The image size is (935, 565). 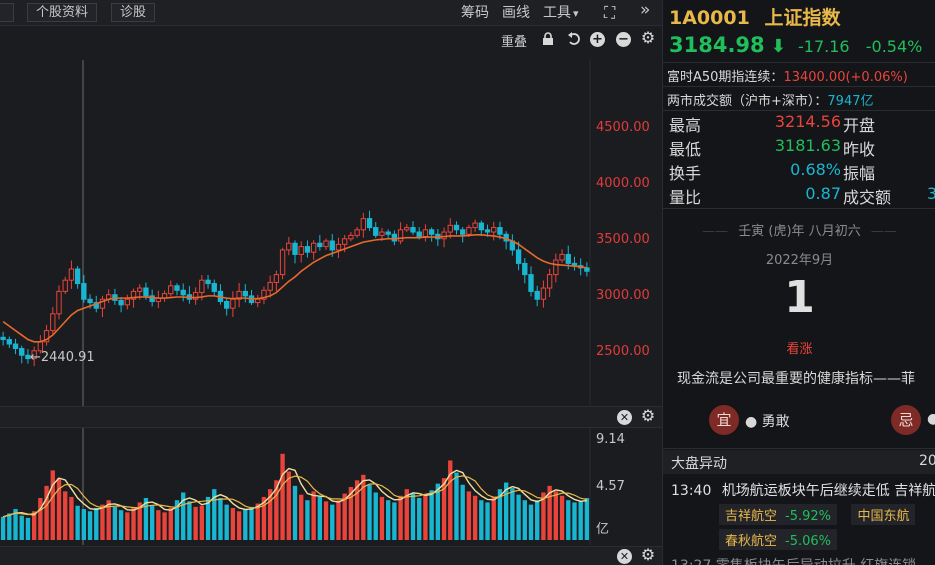 I want to click on price-row: 3184.98 ⬇ -17.16 -0.54%, so click(x=802, y=45).